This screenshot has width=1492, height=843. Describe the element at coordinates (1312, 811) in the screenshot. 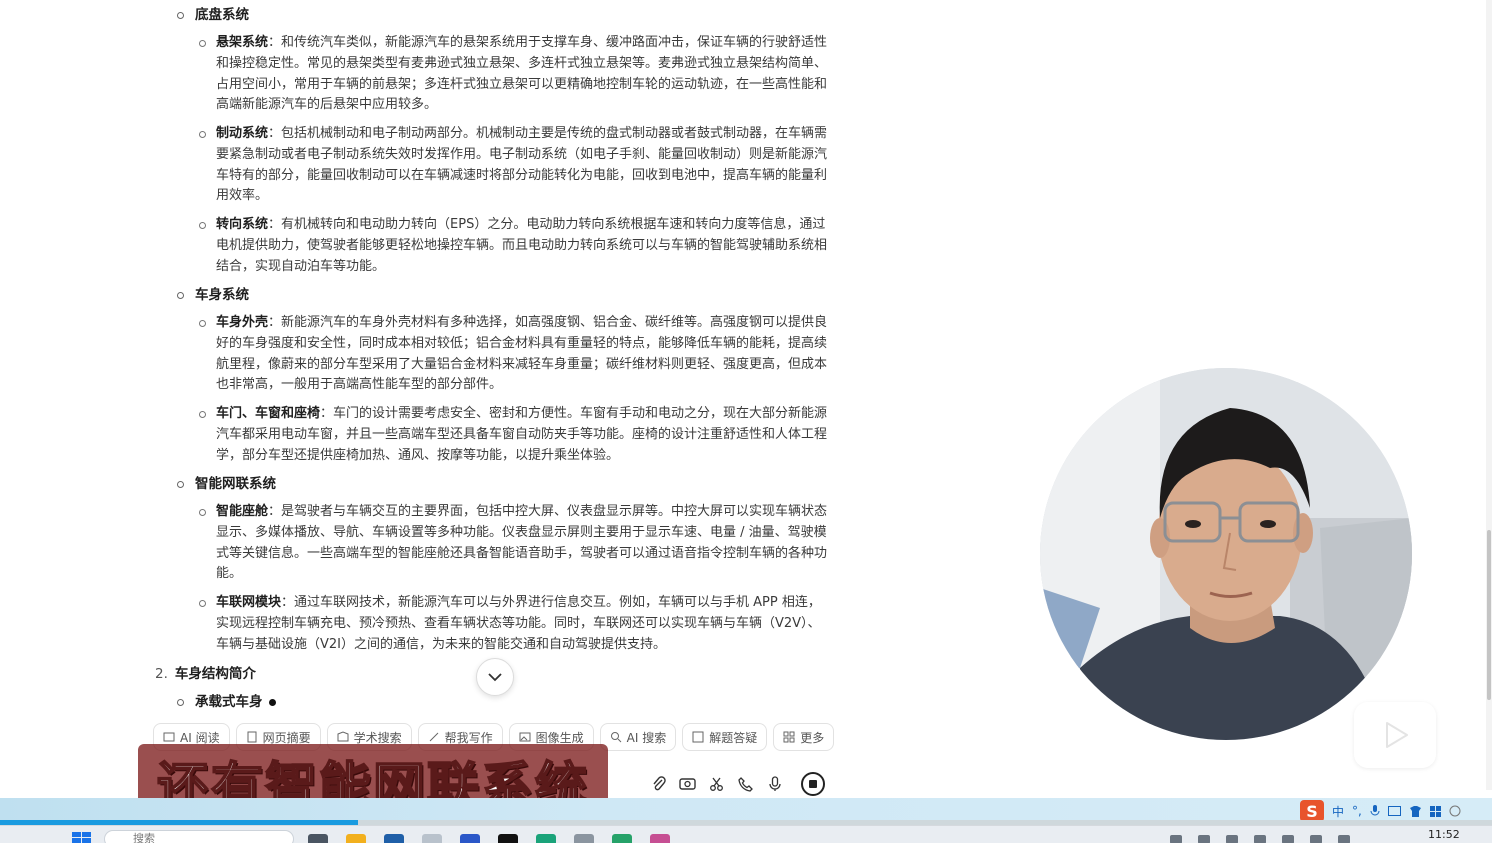

I see `sogou-logo-icon: S` at that location.